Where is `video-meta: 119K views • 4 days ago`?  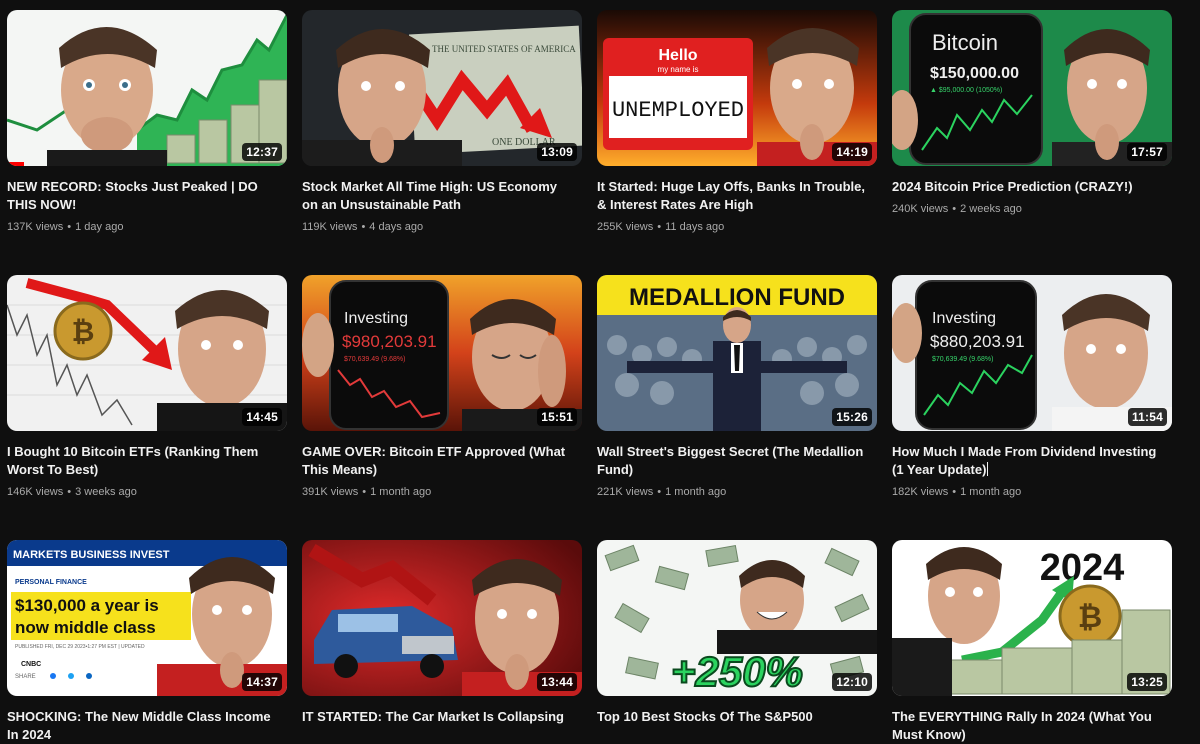
video-meta: 119K views • 4 days ago is located at coordinates (442, 227).